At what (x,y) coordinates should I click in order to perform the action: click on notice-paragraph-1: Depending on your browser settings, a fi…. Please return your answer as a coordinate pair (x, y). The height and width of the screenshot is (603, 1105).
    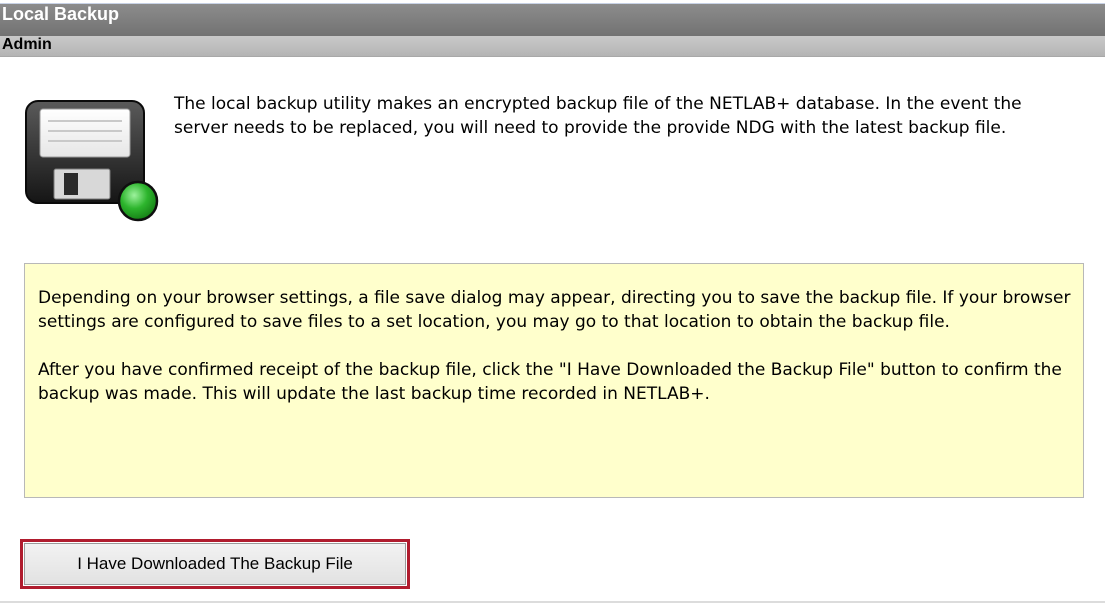
    Looking at the image, I should click on (554, 310).